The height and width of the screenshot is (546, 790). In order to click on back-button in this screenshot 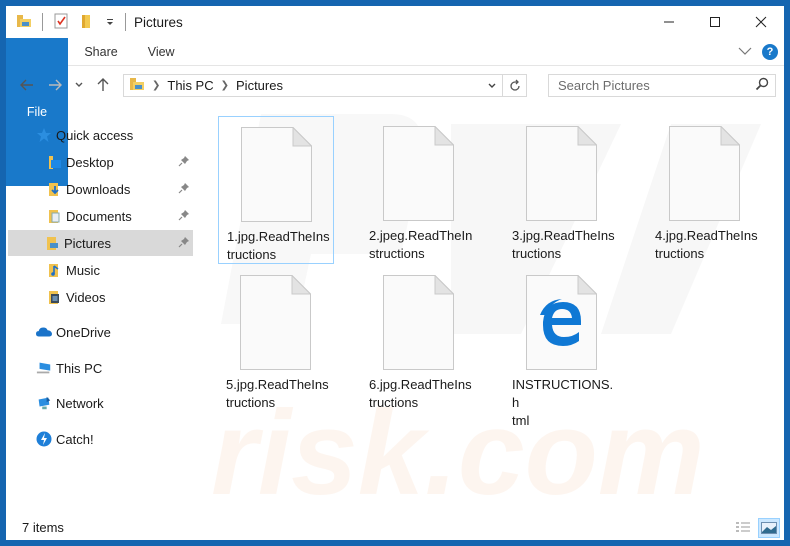, I will do `click(27, 85)`.